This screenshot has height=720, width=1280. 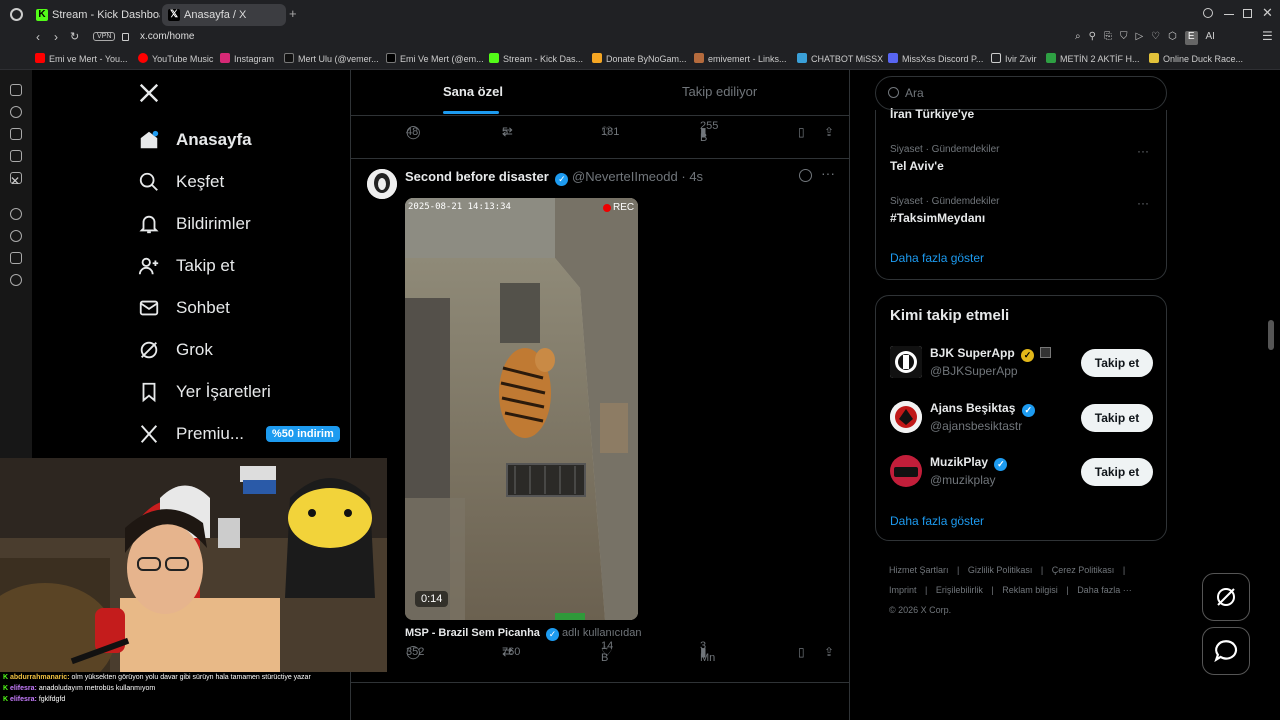 What do you see at coordinates (959, 590) in the screenshot?
I see `footer-link: Erişilebilirlik` at bounding box center [959, 590].